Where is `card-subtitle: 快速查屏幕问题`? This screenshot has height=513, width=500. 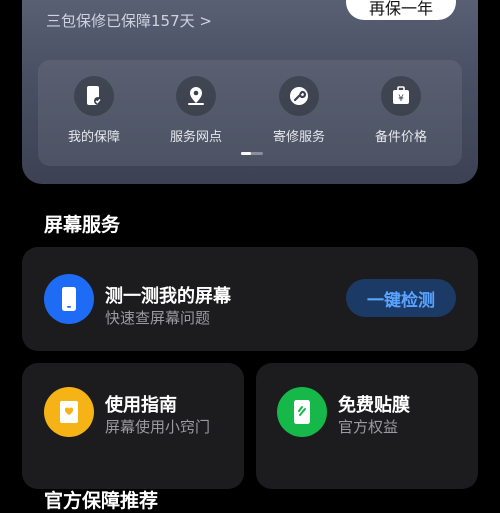
card-subtitle: 快速查屏幕问题 is located at coordinates (158, 318).